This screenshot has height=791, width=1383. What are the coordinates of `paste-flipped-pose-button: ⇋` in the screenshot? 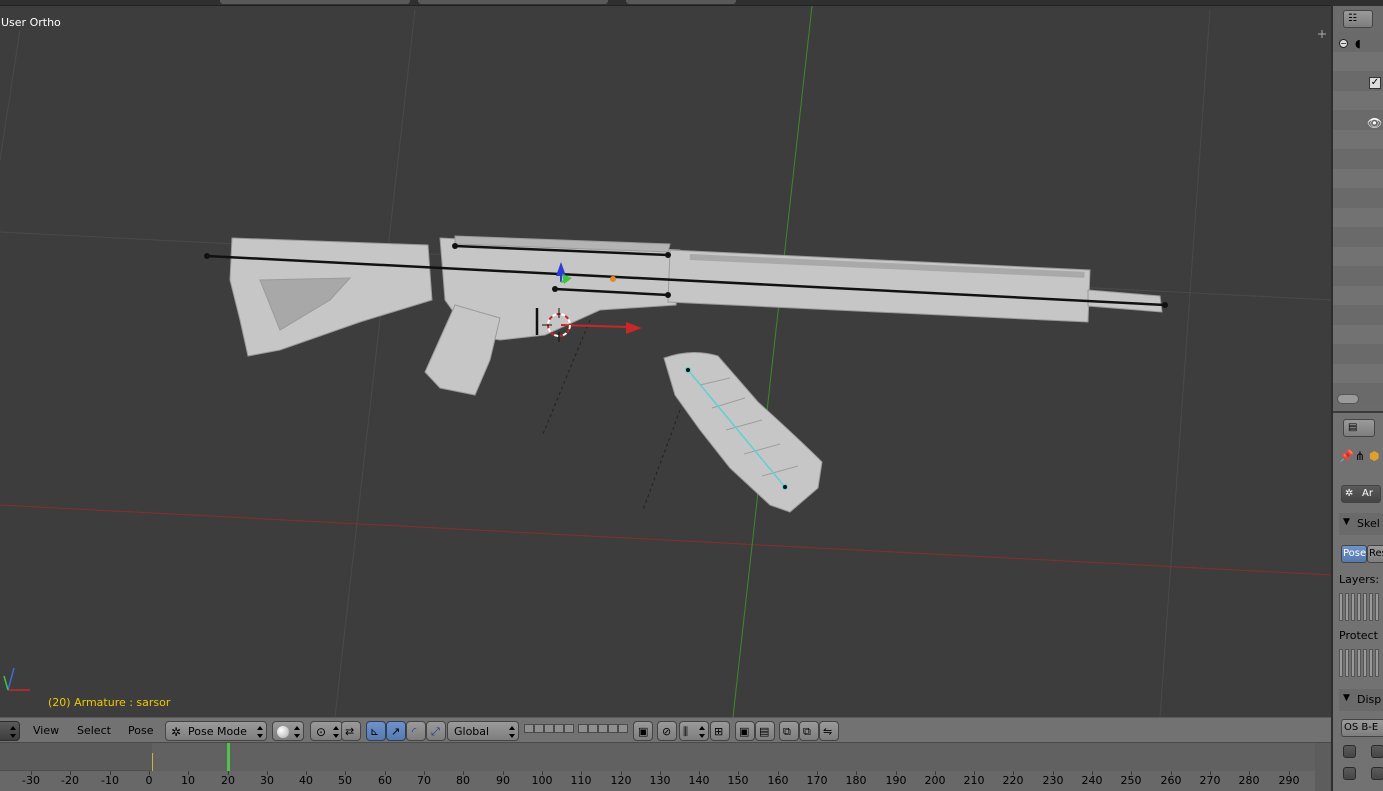 It's located at (829, 731).